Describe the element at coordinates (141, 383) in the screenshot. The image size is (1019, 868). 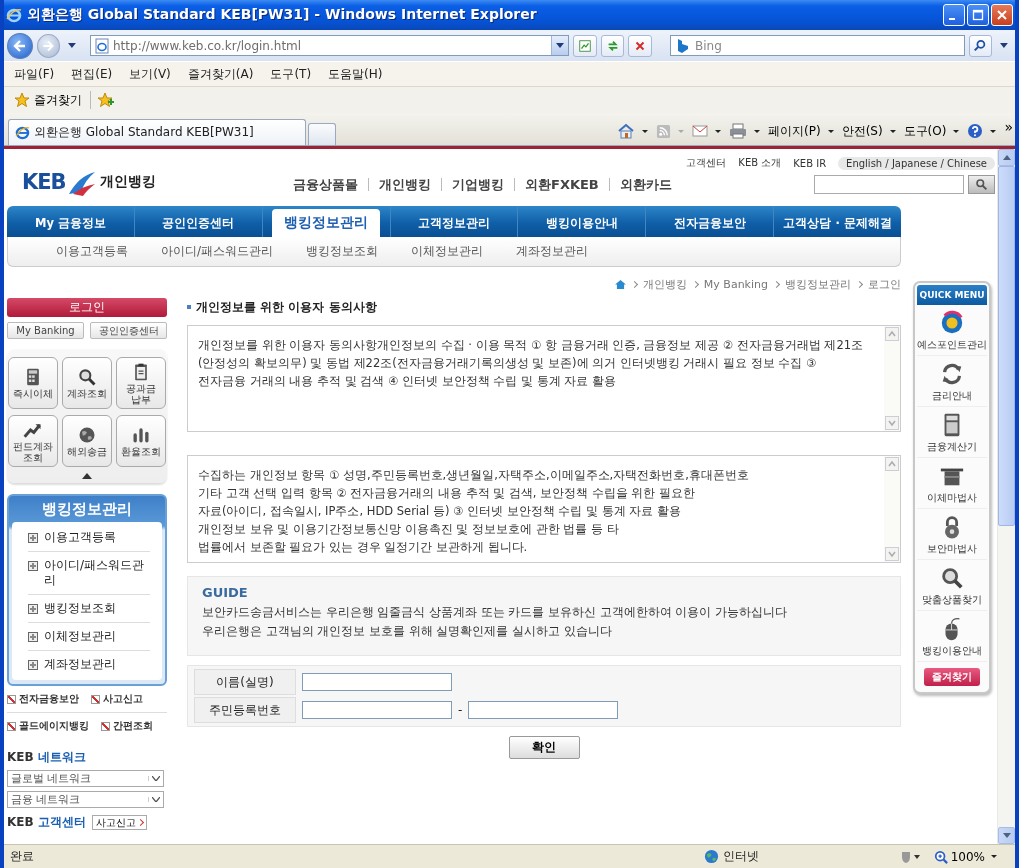
I see `shortcut-button: 공과금 납부` at that location.